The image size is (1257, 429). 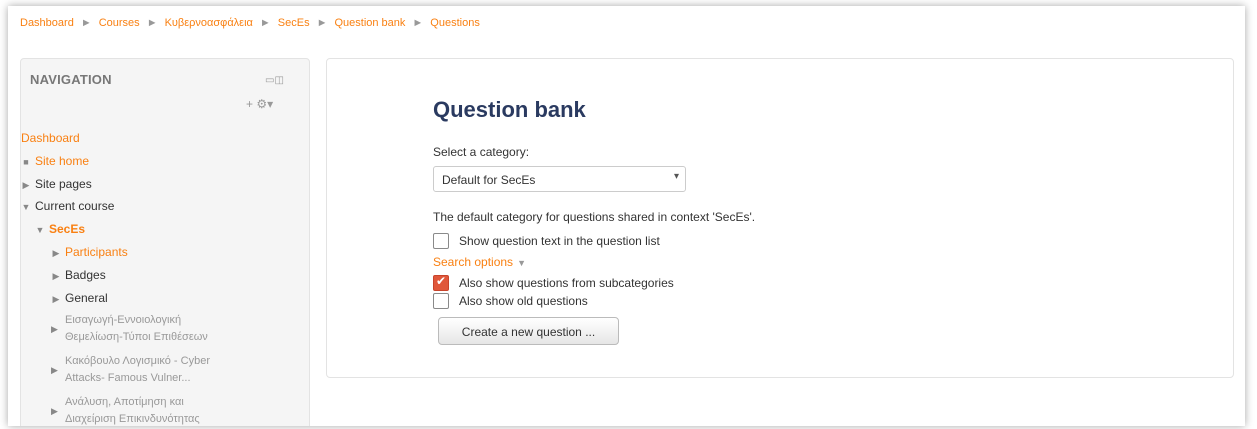 I want to click on subcategories-checkbox: ✔, so click(x=441, y=282).